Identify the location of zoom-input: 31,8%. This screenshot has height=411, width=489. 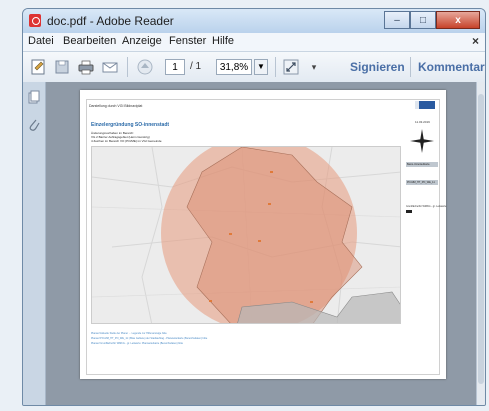
(234, 67).